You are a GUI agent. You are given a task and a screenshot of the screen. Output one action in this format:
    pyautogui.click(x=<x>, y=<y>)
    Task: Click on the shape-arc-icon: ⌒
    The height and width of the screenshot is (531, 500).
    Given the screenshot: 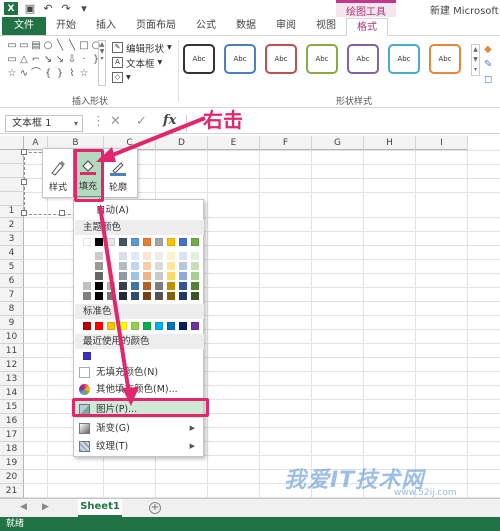 What is the action you would take?
    pyautogui.click(x=36, y=73)
    